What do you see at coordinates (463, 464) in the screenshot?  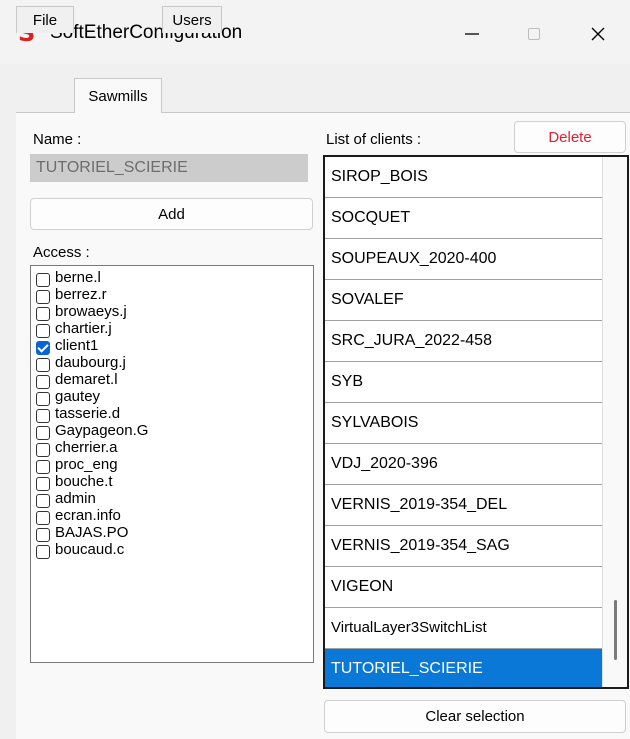 I see `client-item: VDJ_2020-396` at bounding box center [463, 464].